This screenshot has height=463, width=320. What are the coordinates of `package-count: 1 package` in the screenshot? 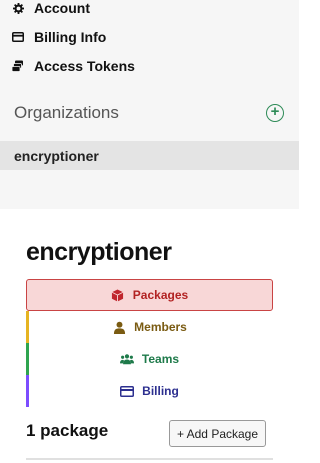 It's located at (67, 430).